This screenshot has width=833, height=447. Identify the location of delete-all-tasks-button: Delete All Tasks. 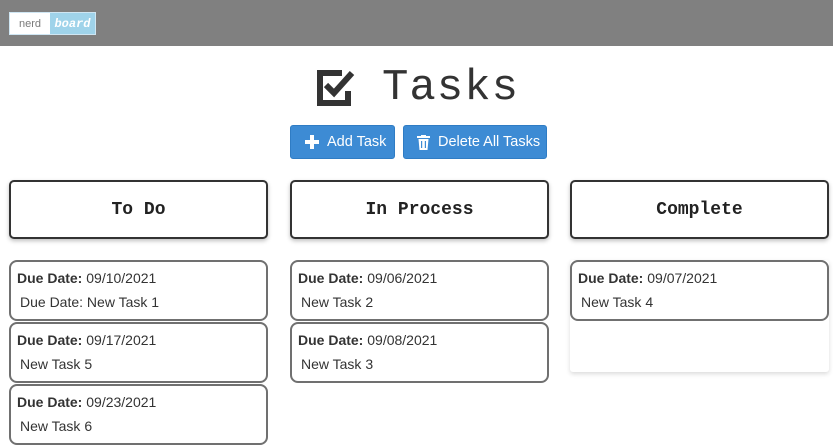
(475, 142).